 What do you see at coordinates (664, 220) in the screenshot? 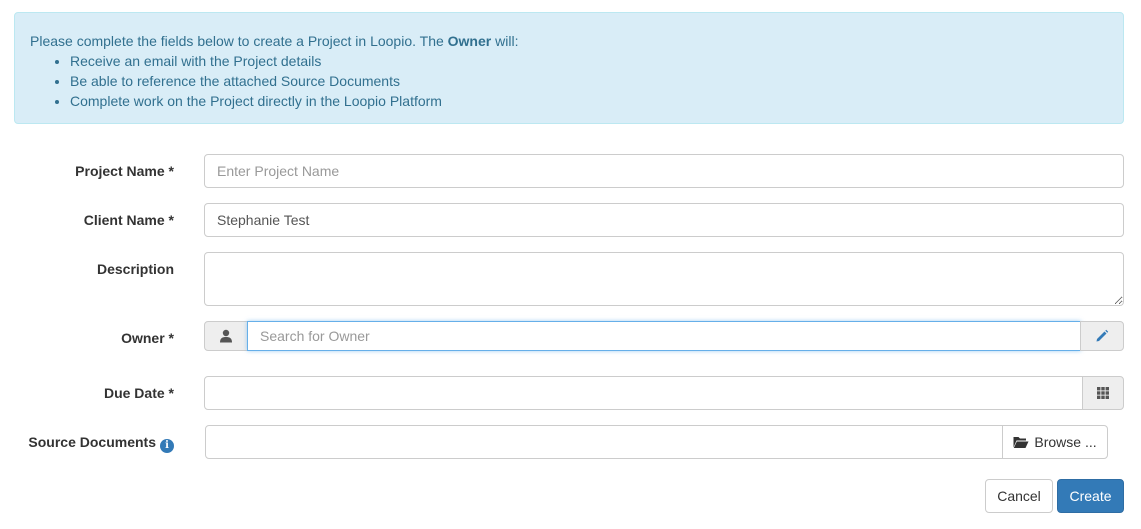
I see `client-name-input` at bounding box center [664, 220].